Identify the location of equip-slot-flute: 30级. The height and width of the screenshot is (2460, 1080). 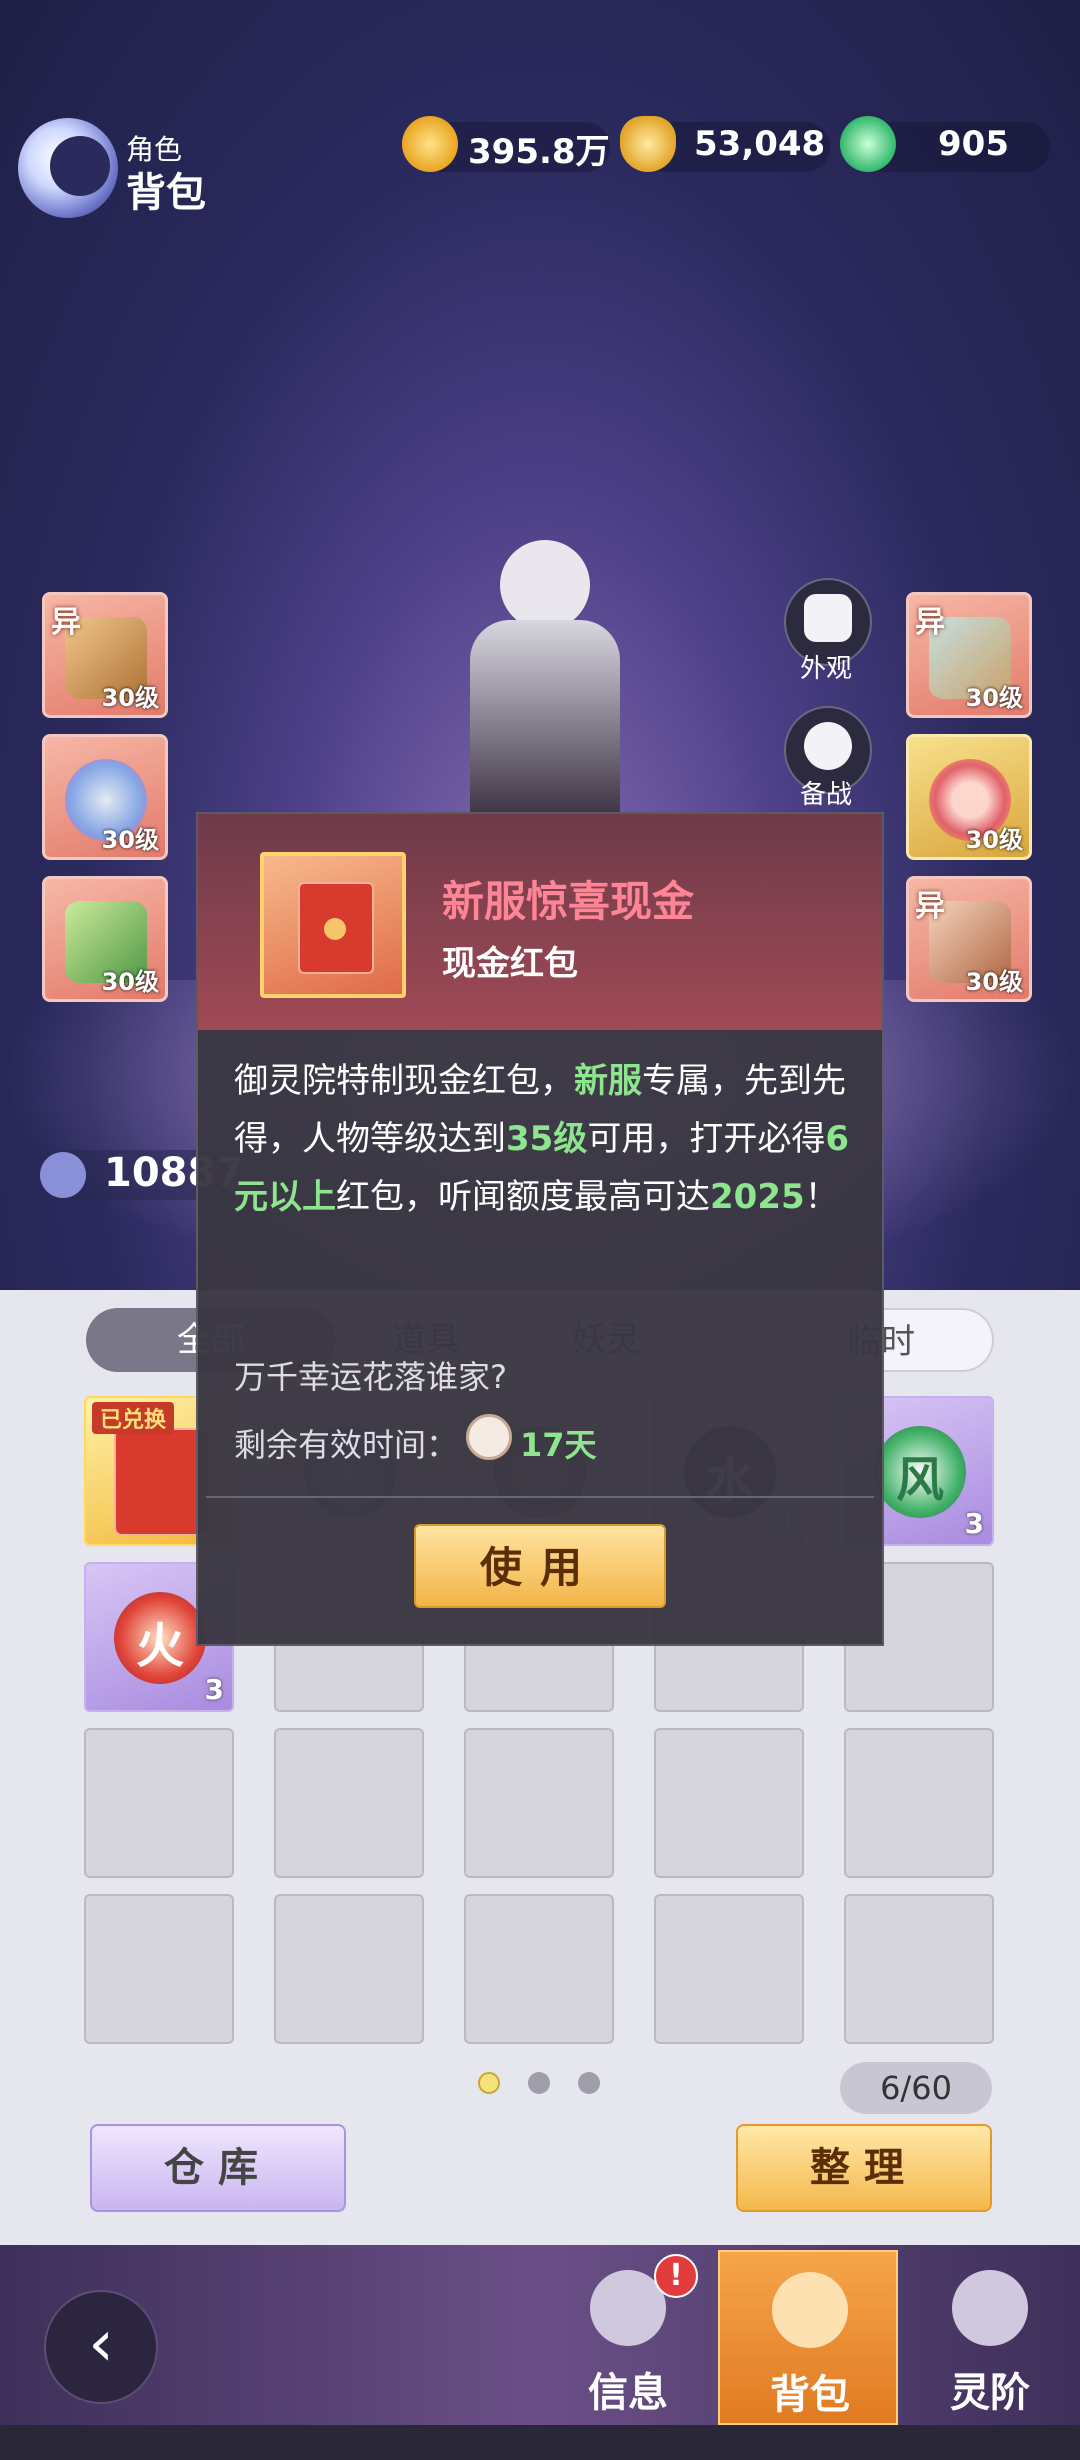
(105, 939).